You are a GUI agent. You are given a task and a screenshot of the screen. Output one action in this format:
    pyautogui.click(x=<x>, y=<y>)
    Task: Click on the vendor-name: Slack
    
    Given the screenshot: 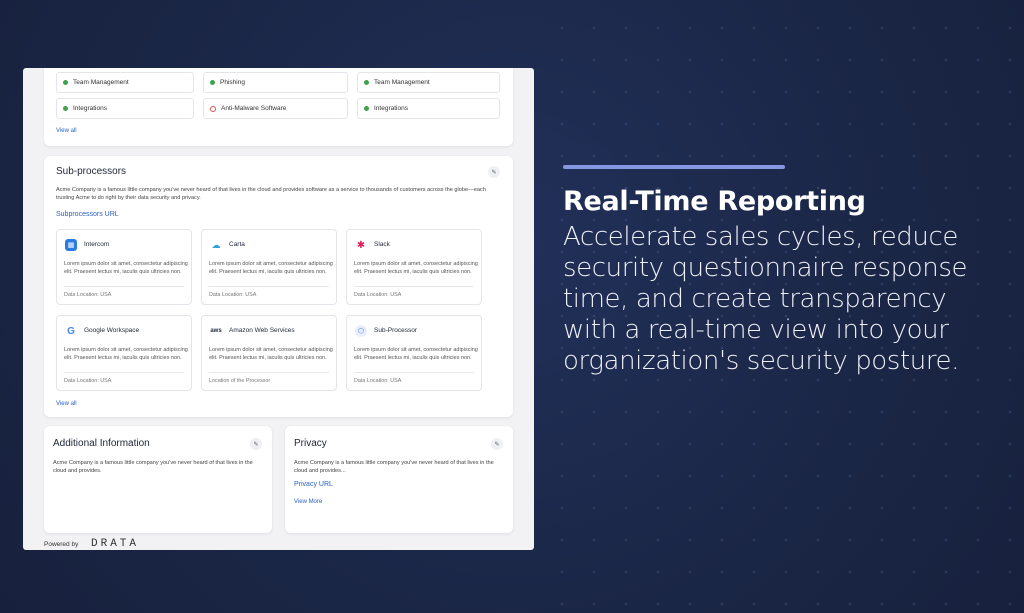 What is the action you would take?
    pyautogui.click(x=382, y=244)
    